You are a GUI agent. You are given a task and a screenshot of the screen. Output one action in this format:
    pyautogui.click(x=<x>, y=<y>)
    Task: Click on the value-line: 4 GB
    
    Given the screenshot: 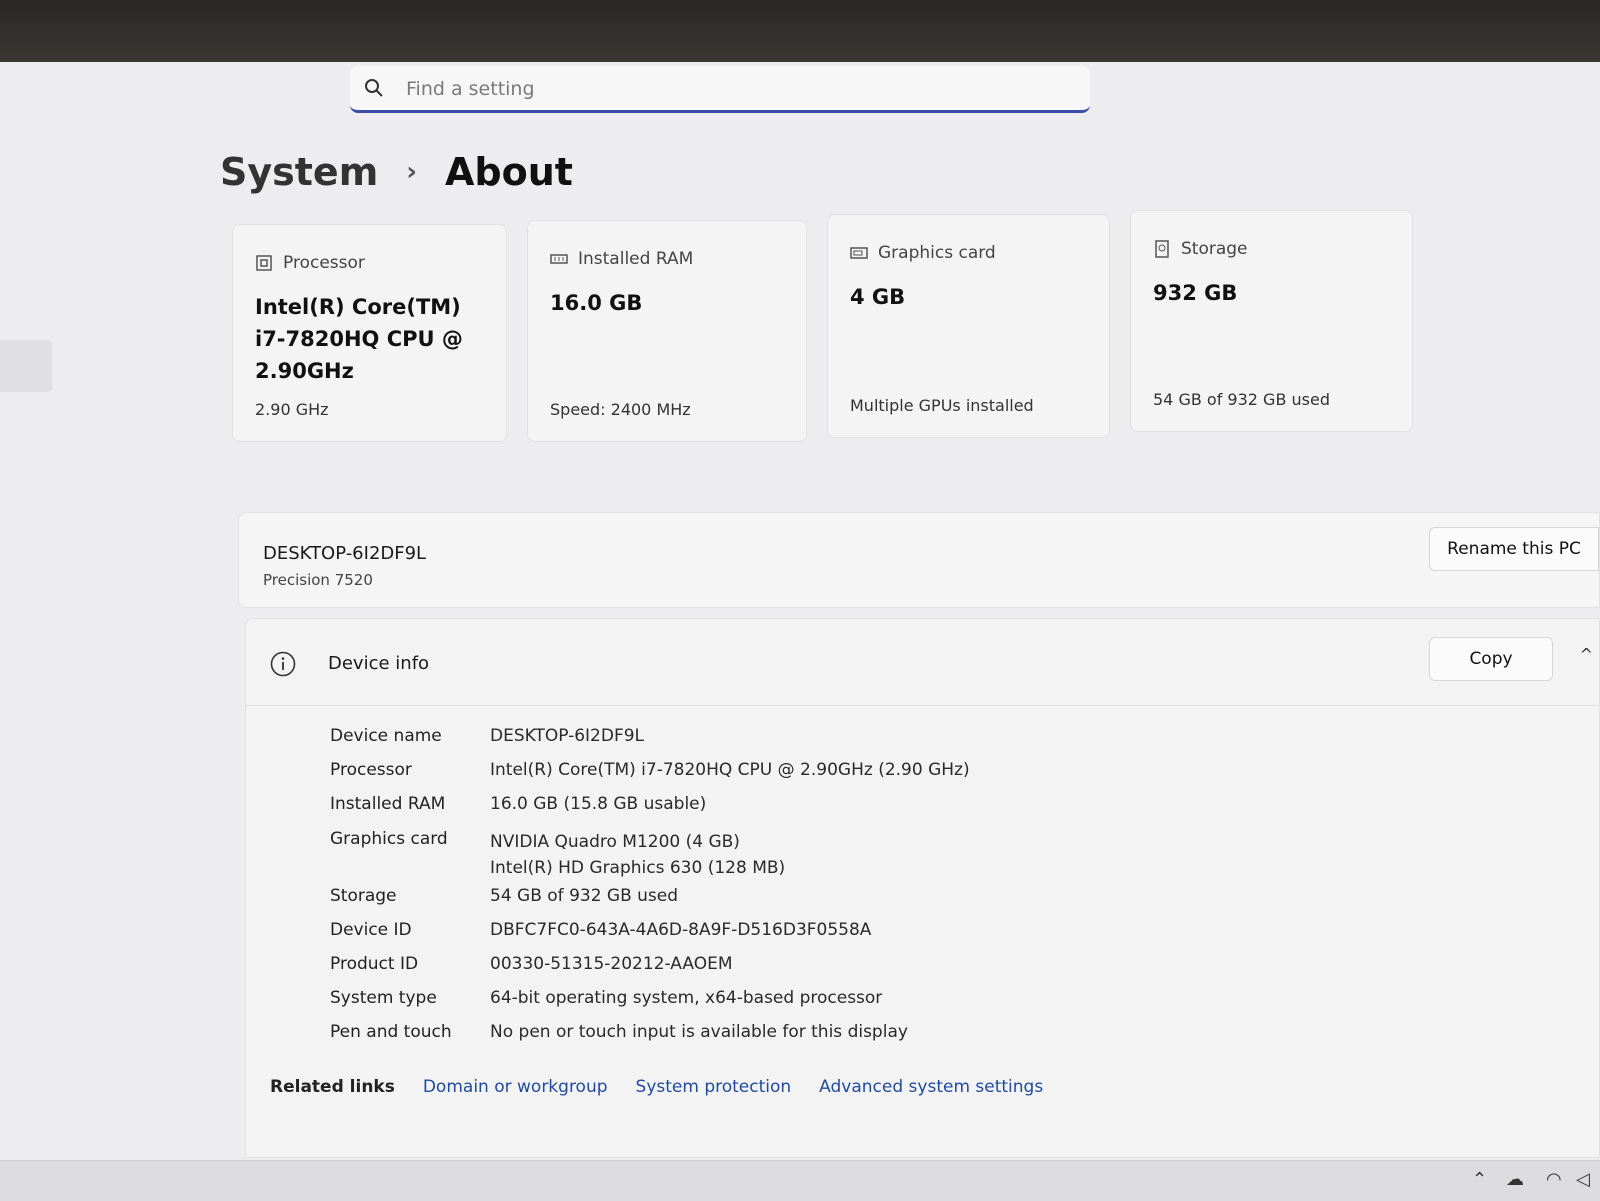 What is the action you would take?
    pyautogui.click(x=878, y=297)
    